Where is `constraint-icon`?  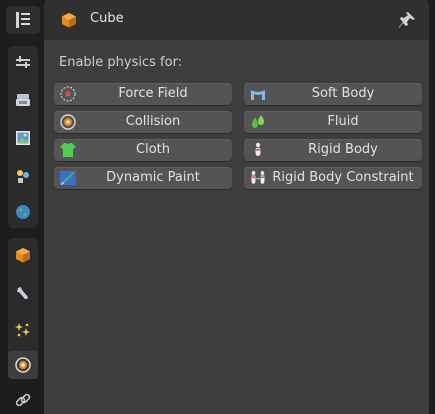
constraint-icon is located at coordinates (23, 400).